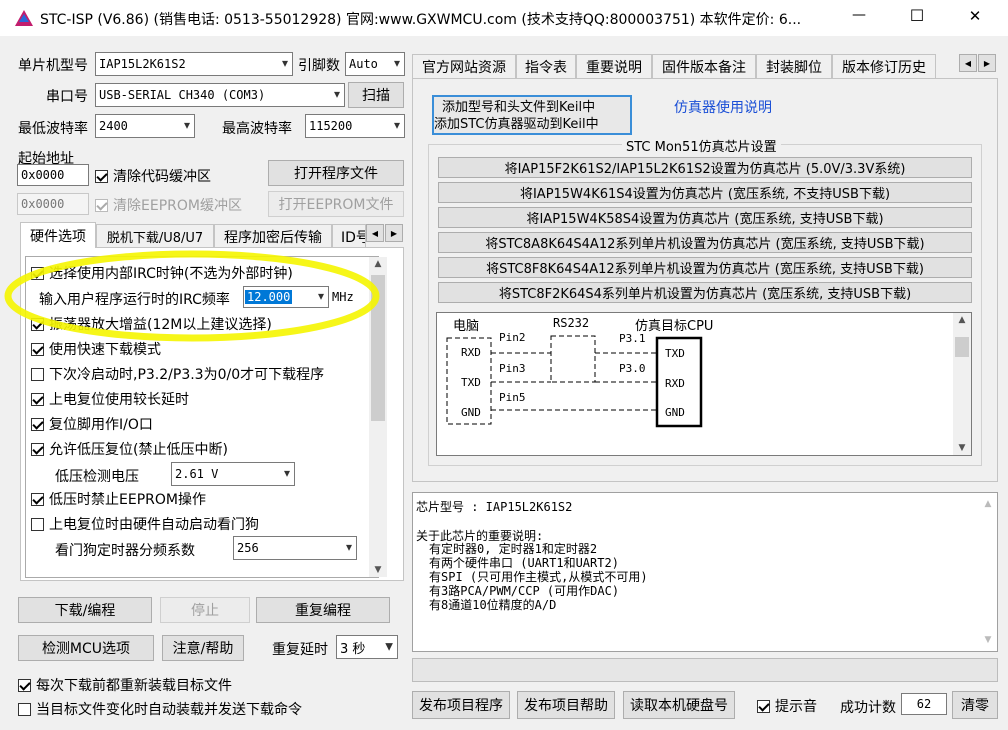 The height and width of the screenshot is (730, 1008). I want to click on auto-send-checkbox: 当目标文件变化时自动装载并发送下载命令, so click(160, 709).